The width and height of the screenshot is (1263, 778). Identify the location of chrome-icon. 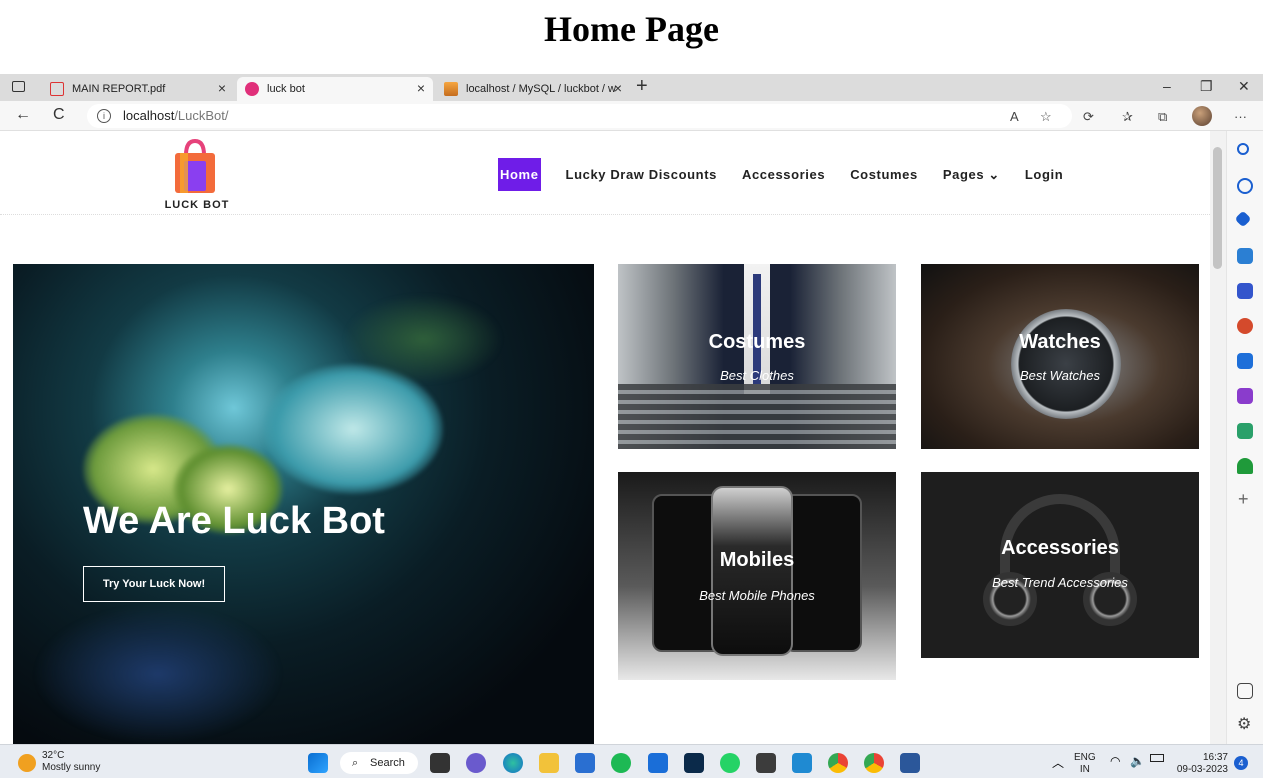
(838, 763).